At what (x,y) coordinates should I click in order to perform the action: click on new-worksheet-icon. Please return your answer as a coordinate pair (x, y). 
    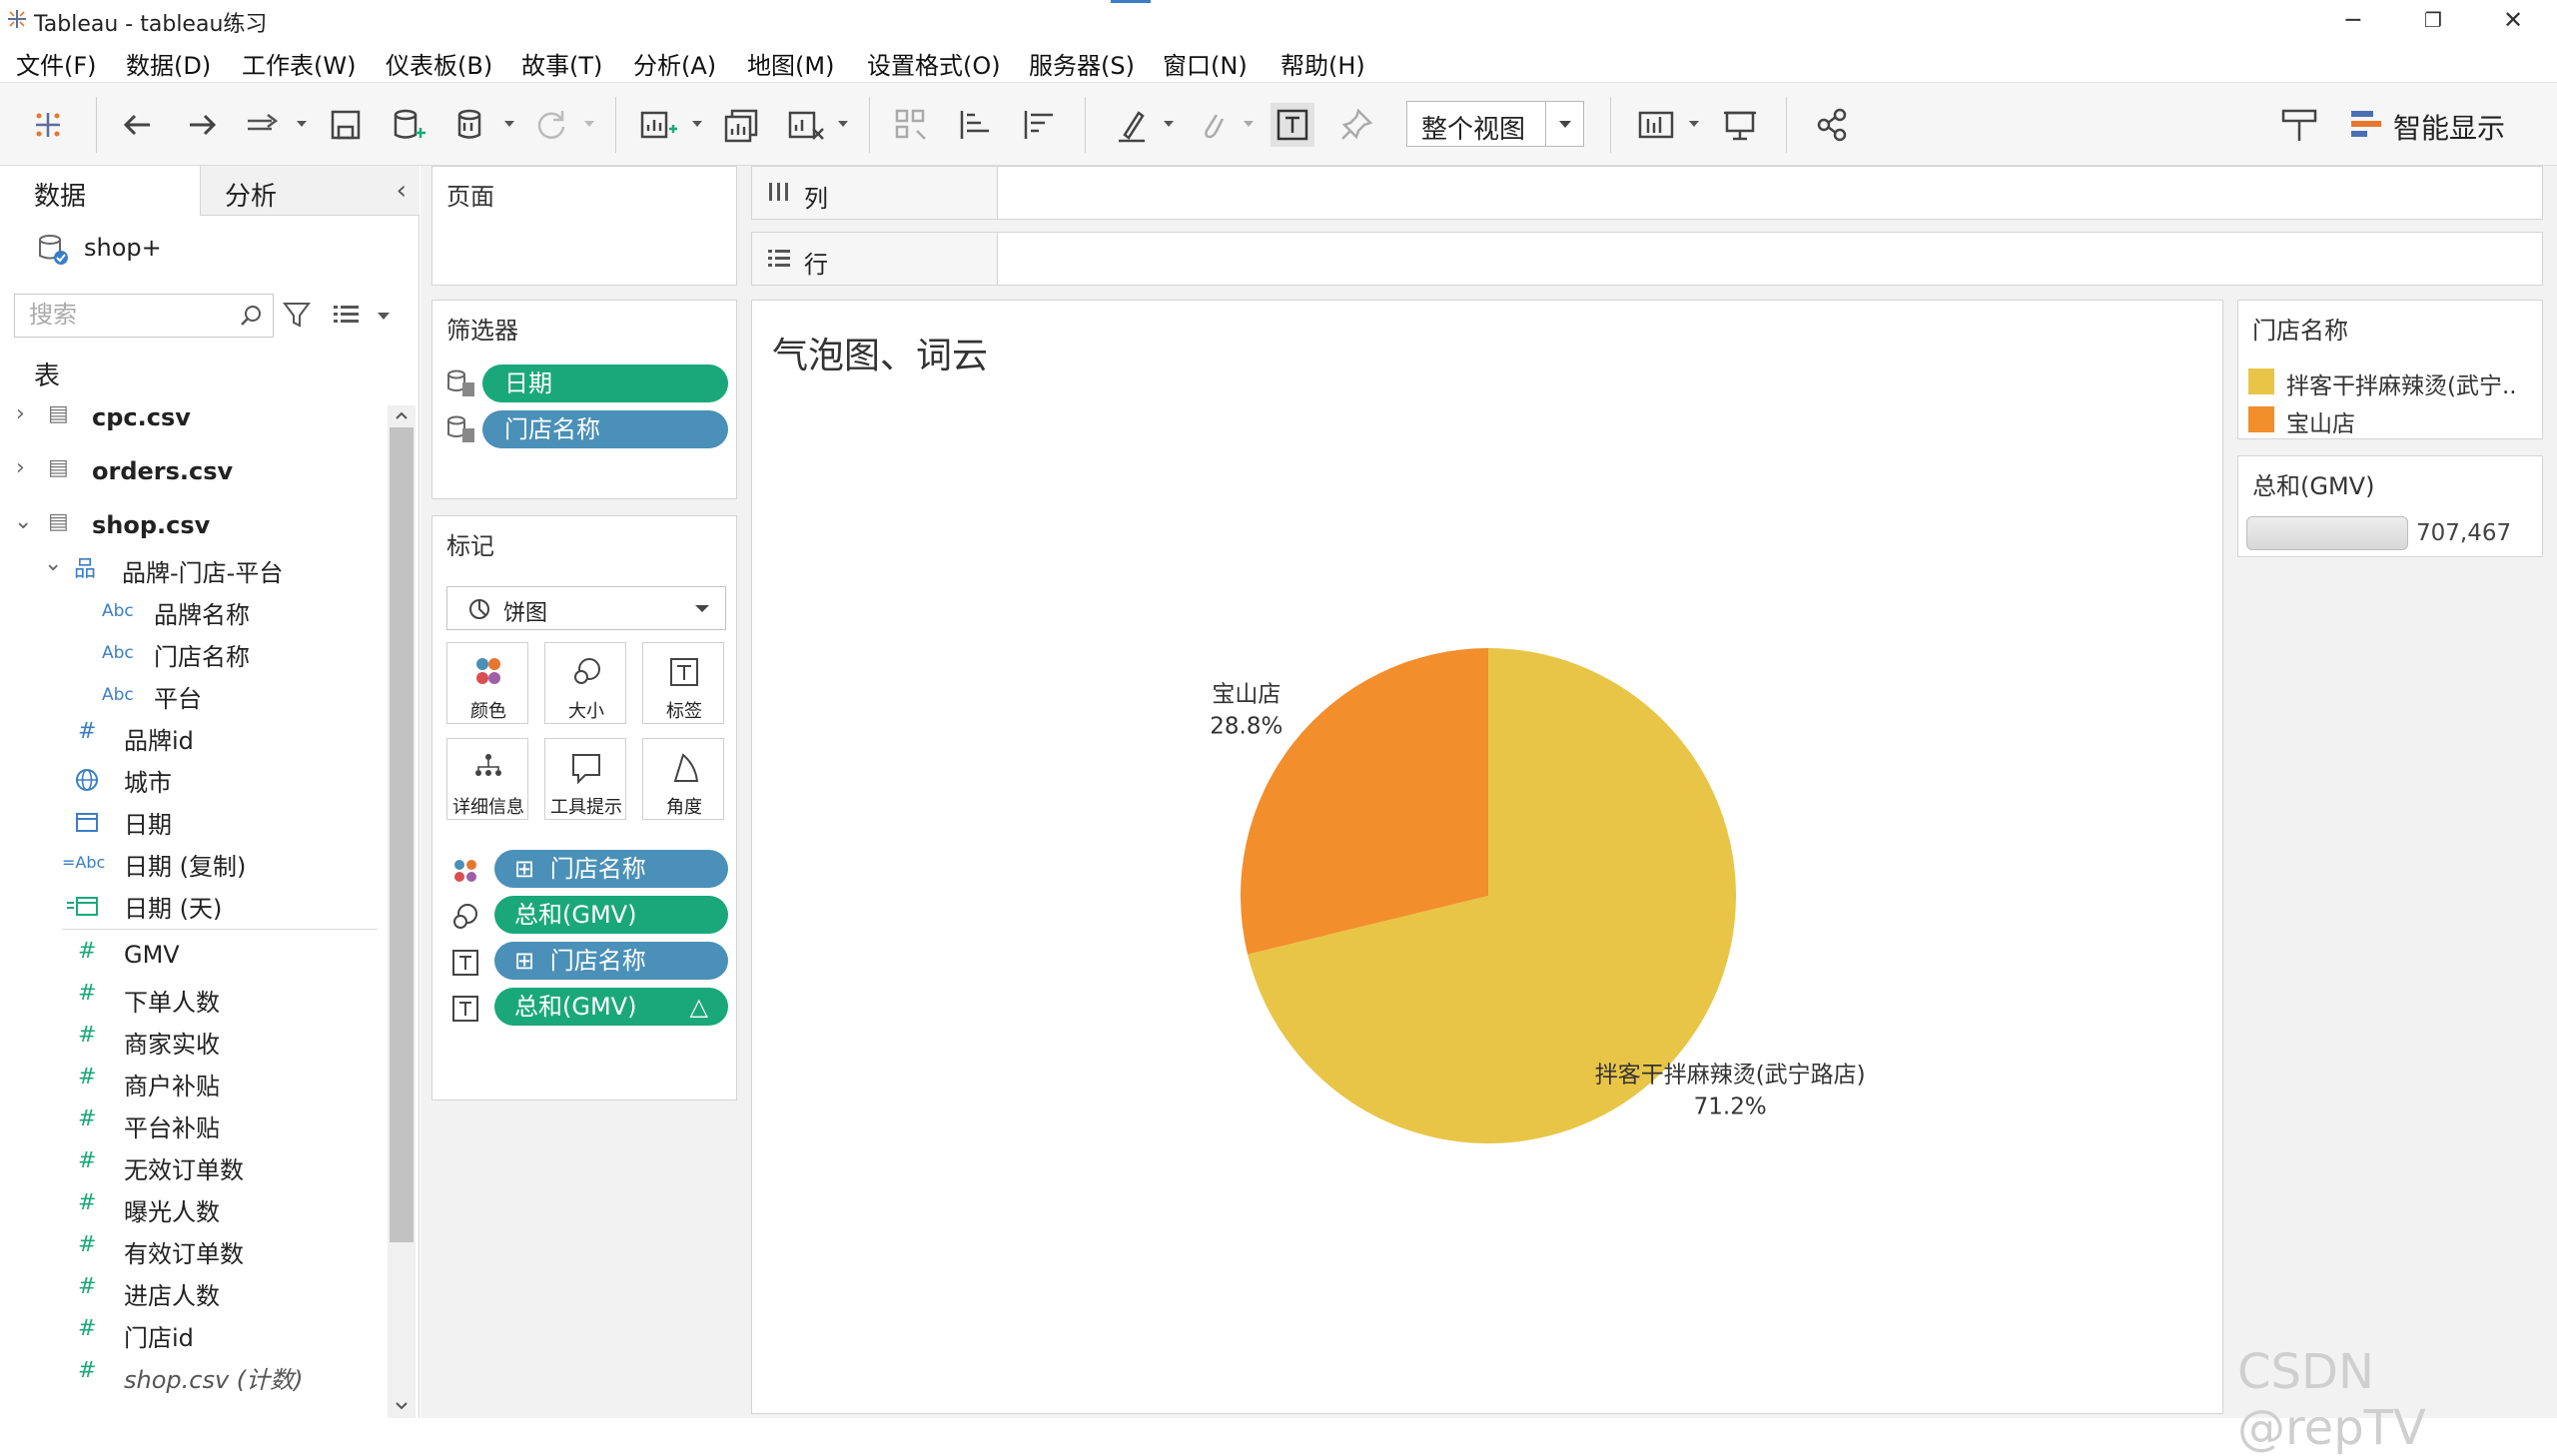
    Looking at the image, I should click on (657, 125).